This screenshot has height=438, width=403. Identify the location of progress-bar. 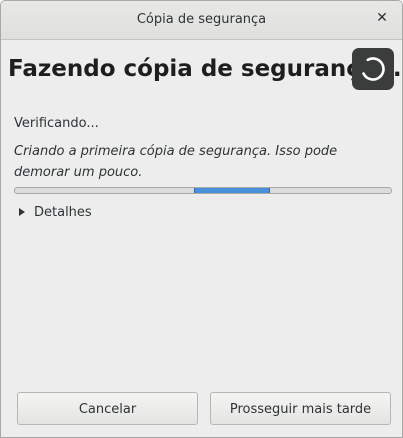
(203, 190).